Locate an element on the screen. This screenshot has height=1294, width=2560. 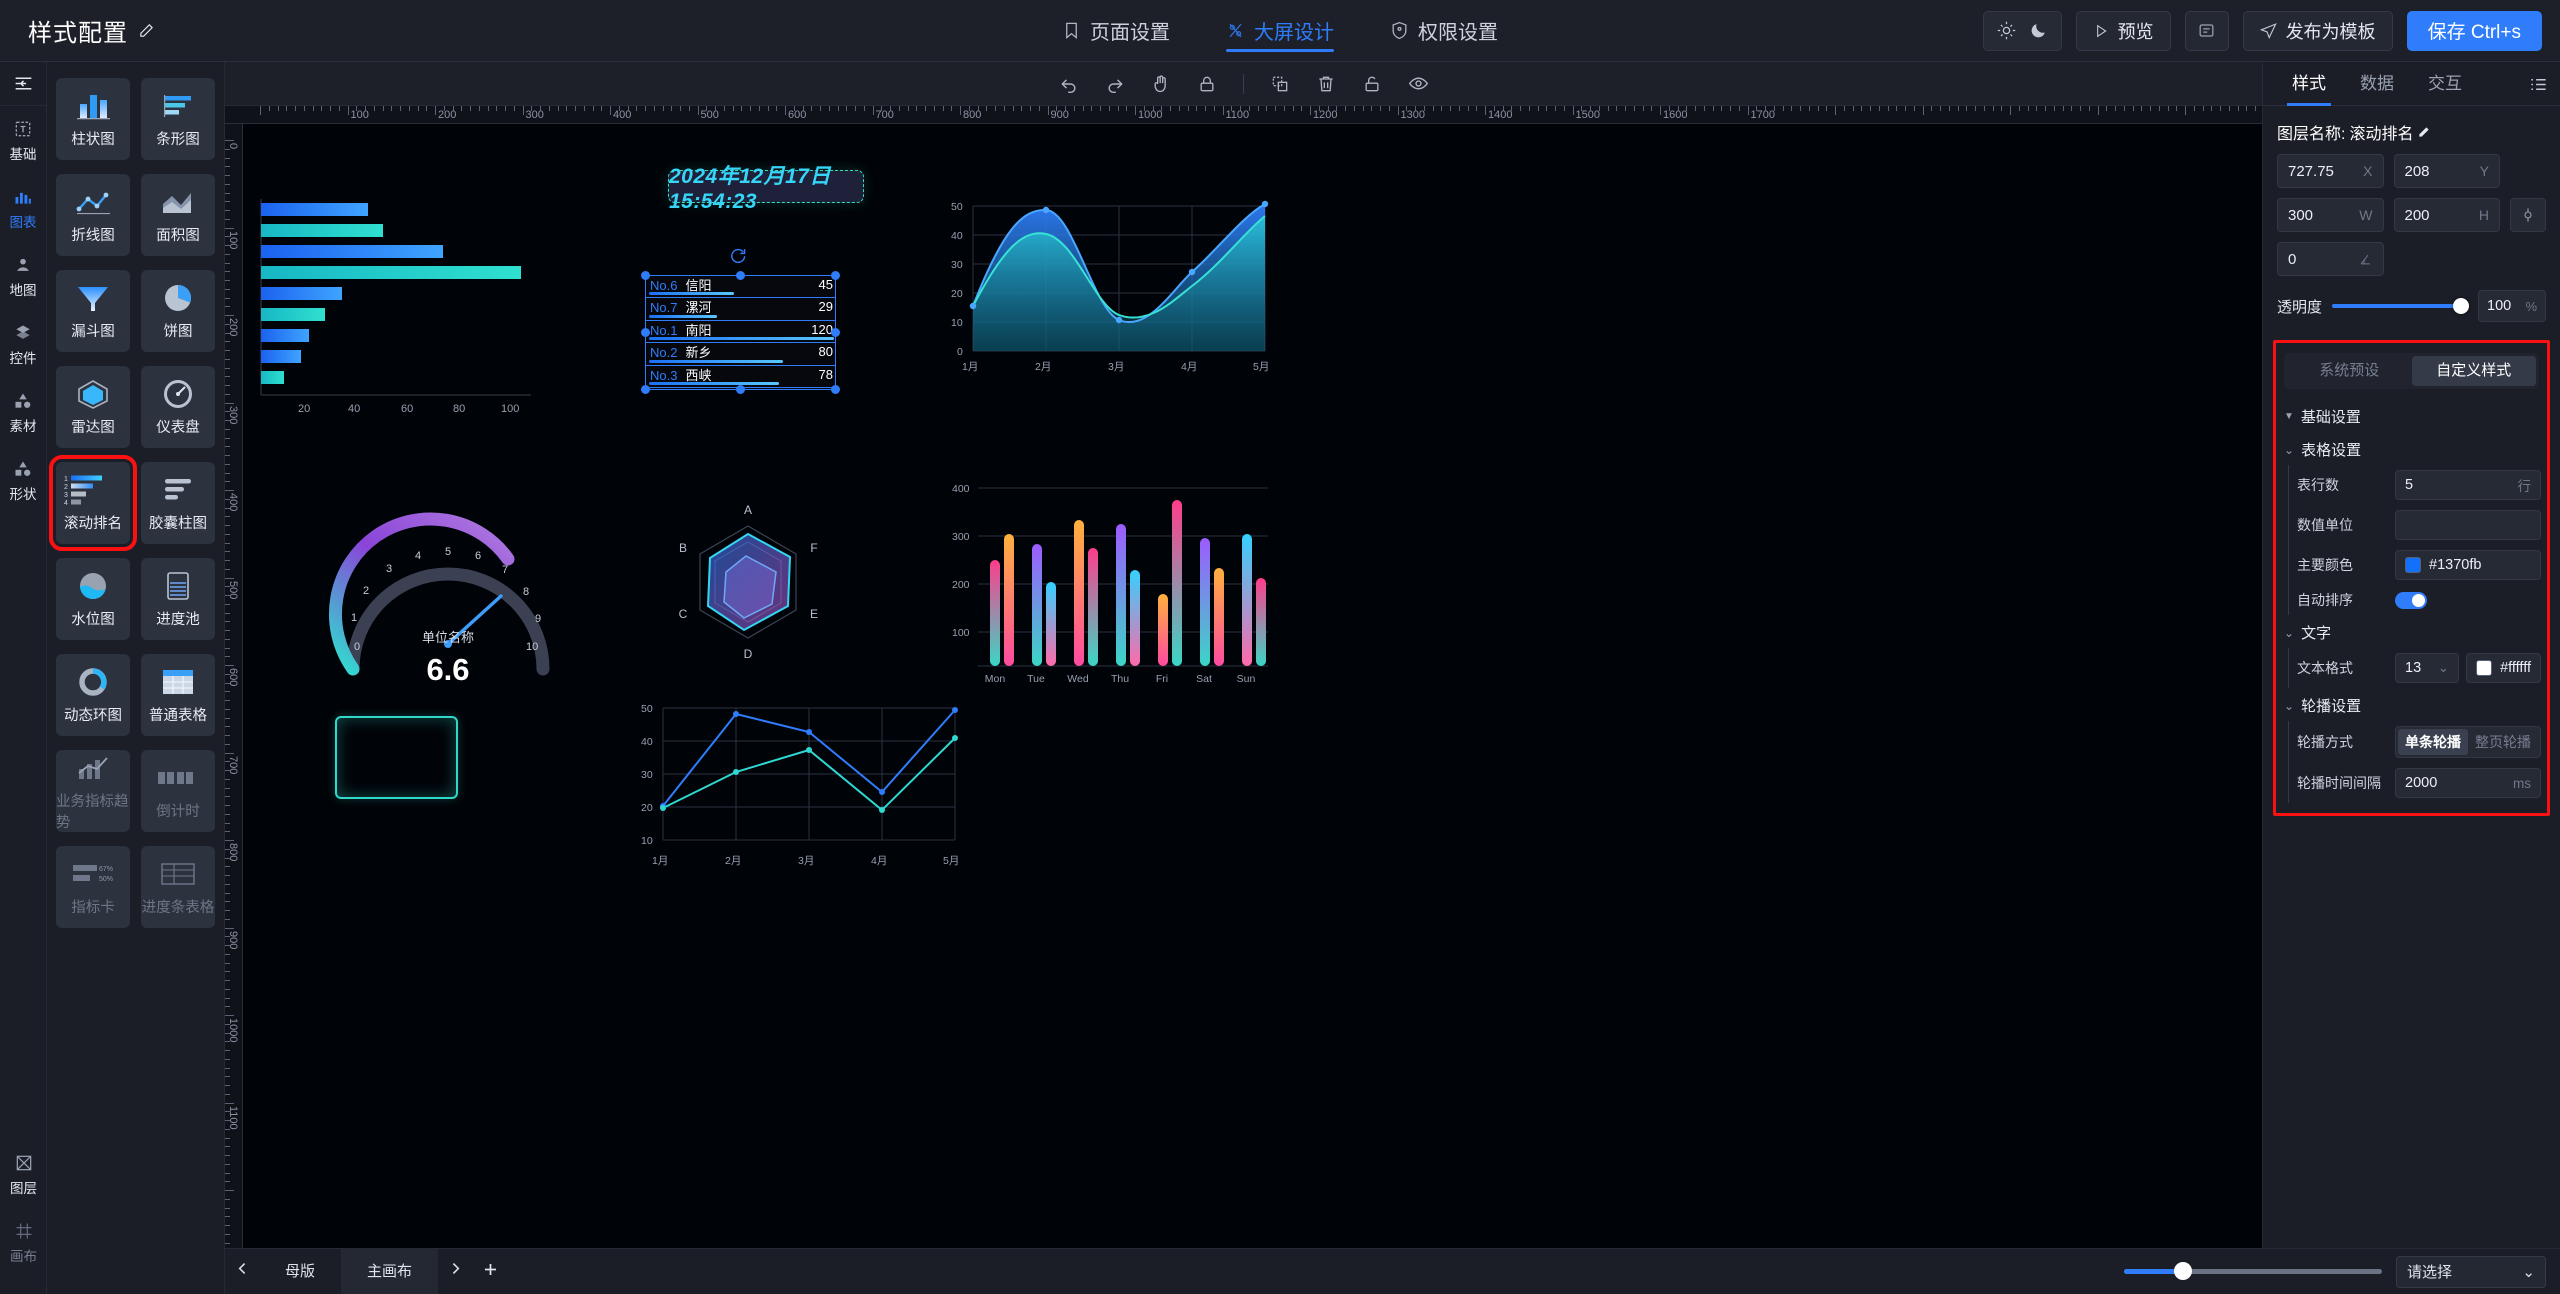
opacity-slider is located at coordinates (2400, 306).